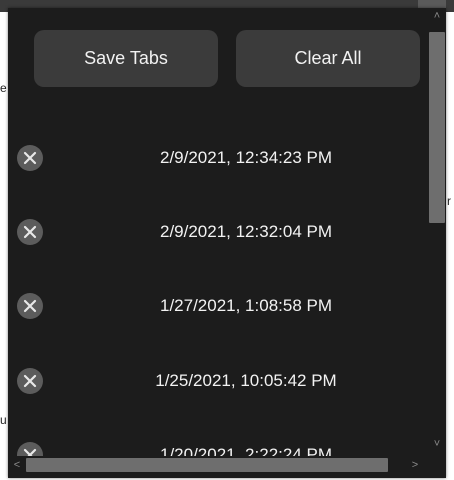 The width and height of the screenshot is (454, 480). I want to click on background-page-text: e, so click(3, 88).